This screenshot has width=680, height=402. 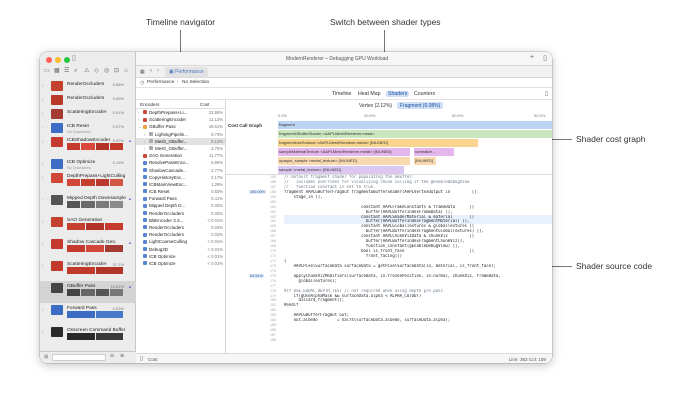 I want to click on sidebar-item: › ICBShadowEncoder 5.47% ▲, so click(x=88, y=146).